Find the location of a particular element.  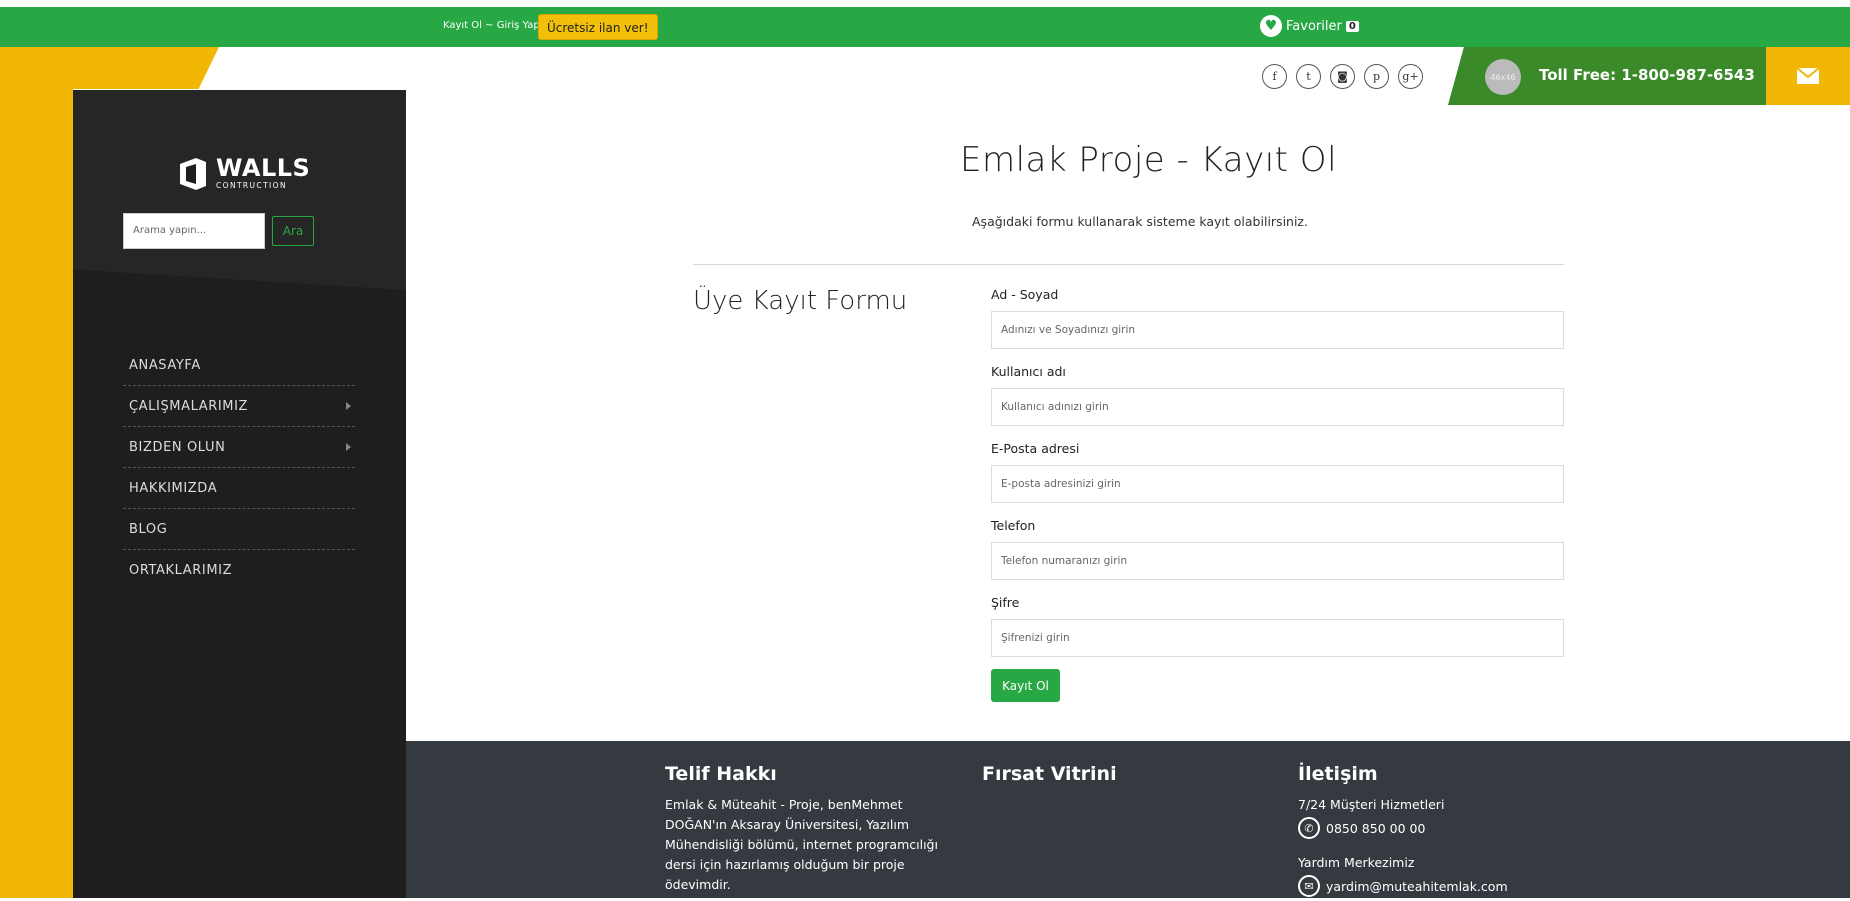

favorites-link: ♥ Favoriler 0 is located at coordinates (1309, 26).